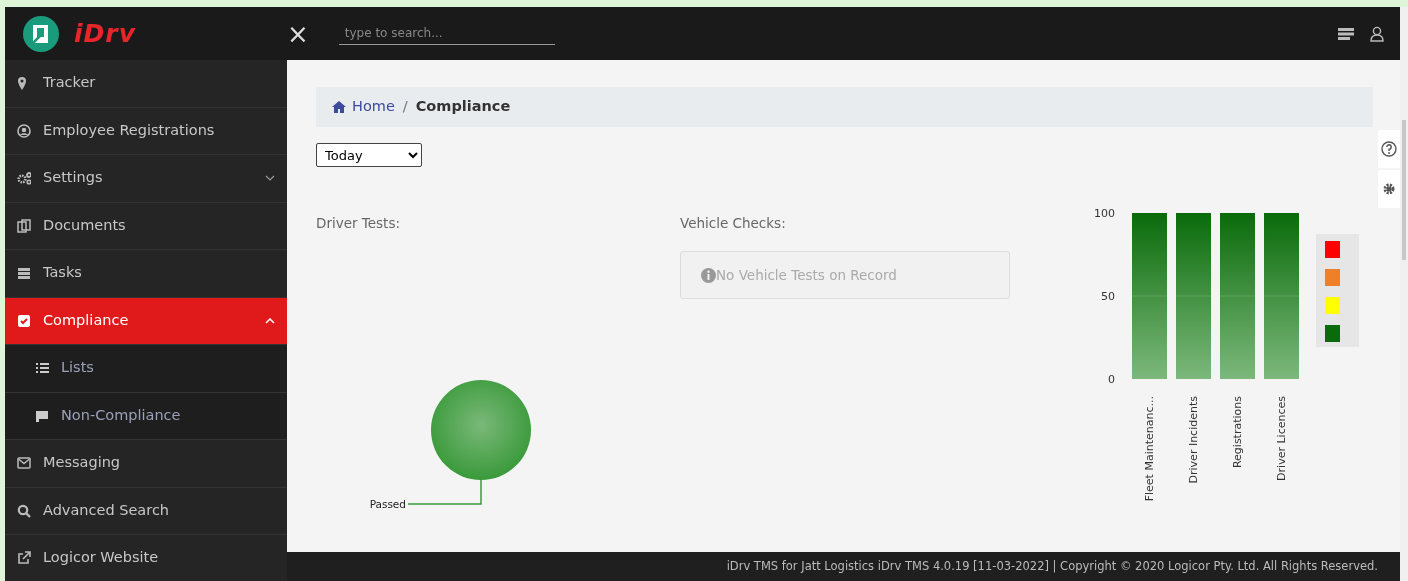 This screenshot has width=1408, height=581. What do you see at coordinates (387, 504) in the screenshot?
I see `slice-label: Passed` at bounding box center [387, 504].